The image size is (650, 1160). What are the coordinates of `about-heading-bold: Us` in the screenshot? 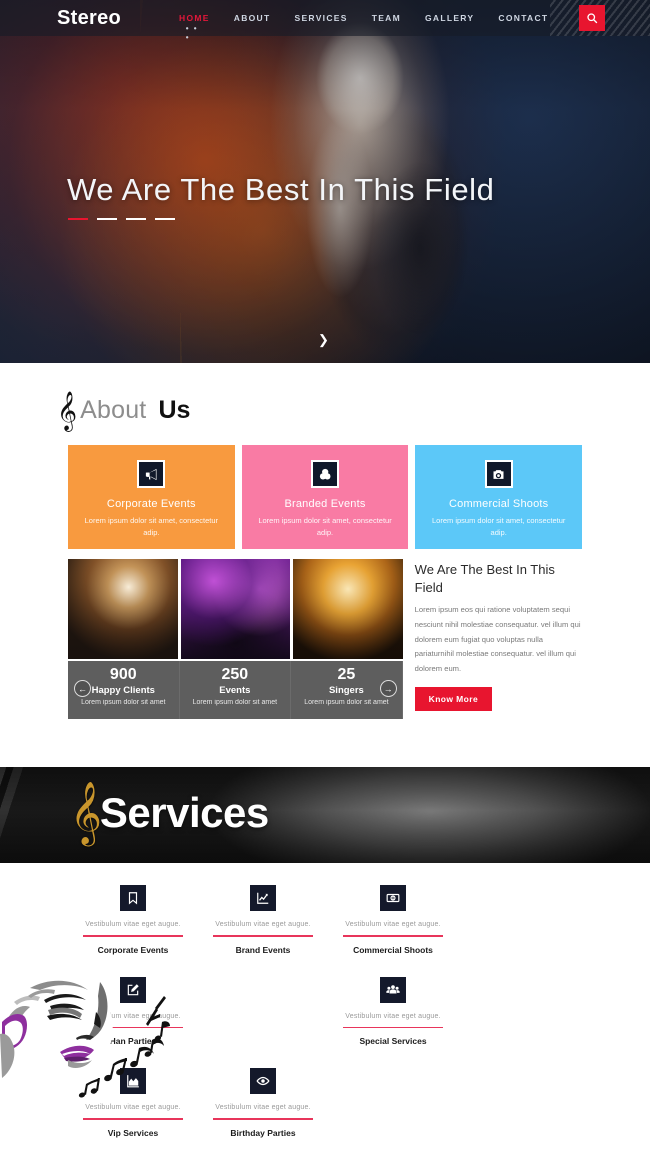 It's located at (174, 410).